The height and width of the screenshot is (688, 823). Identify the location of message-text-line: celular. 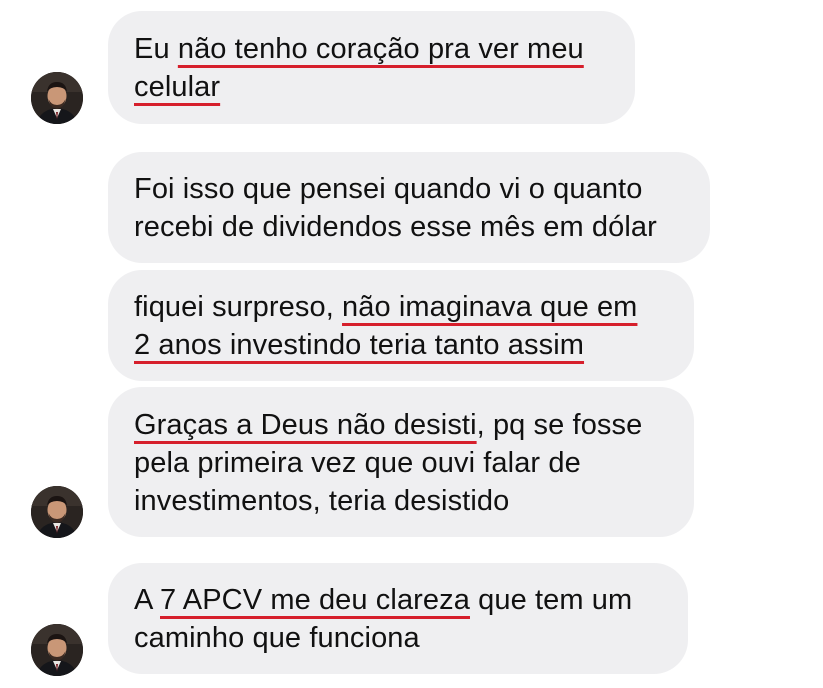
(371, 87).